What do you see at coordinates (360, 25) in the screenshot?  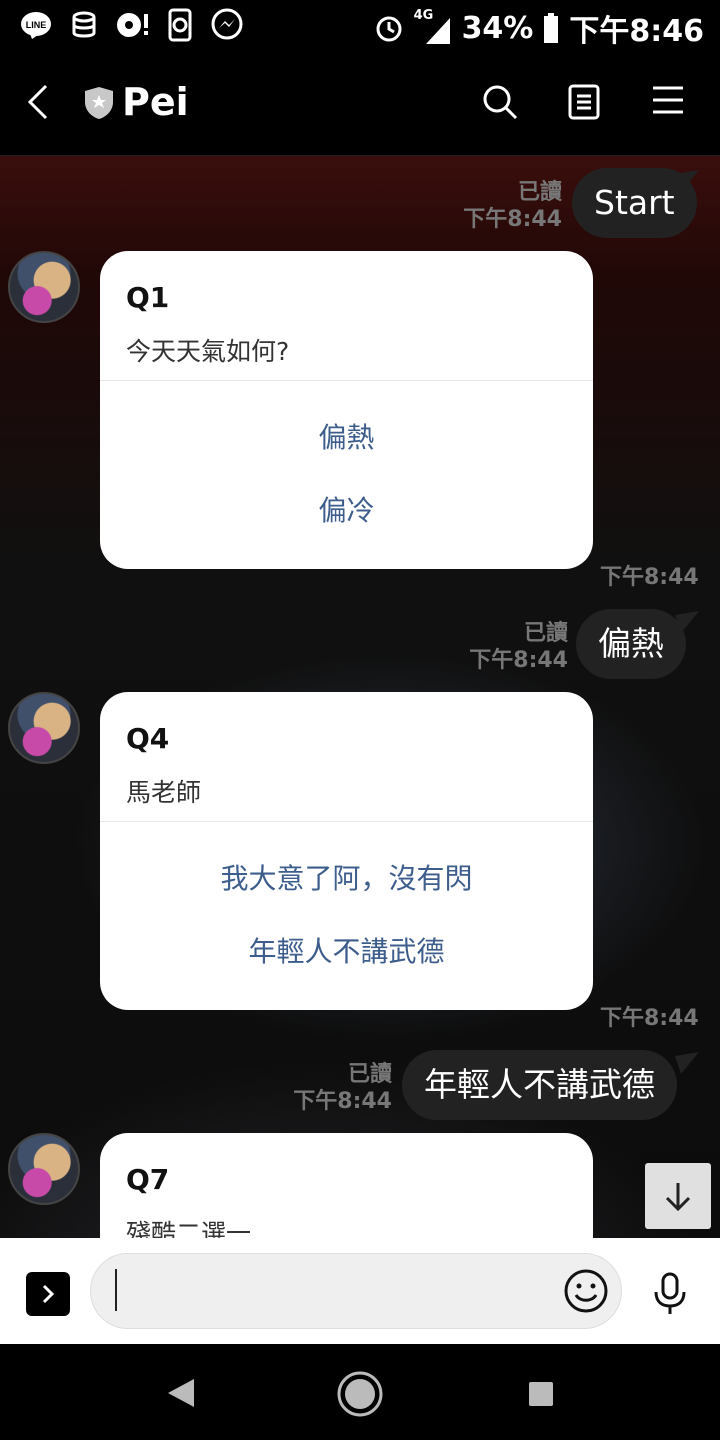 I see `status-bar: LINE 4G 34% 下午8:46` at bounding box center [360, 25].